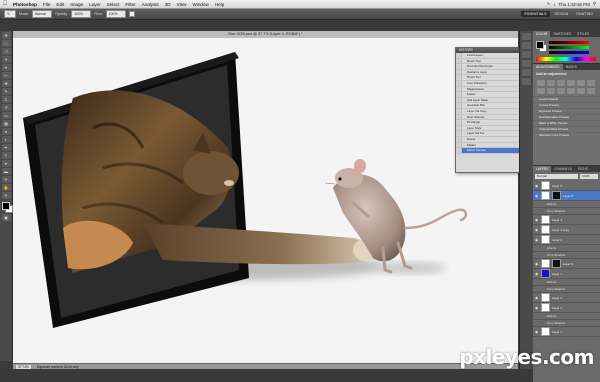 This screenshot has width=600, height=382. I want to click on gradient-tool-icon: ▦, so click(6, 123).